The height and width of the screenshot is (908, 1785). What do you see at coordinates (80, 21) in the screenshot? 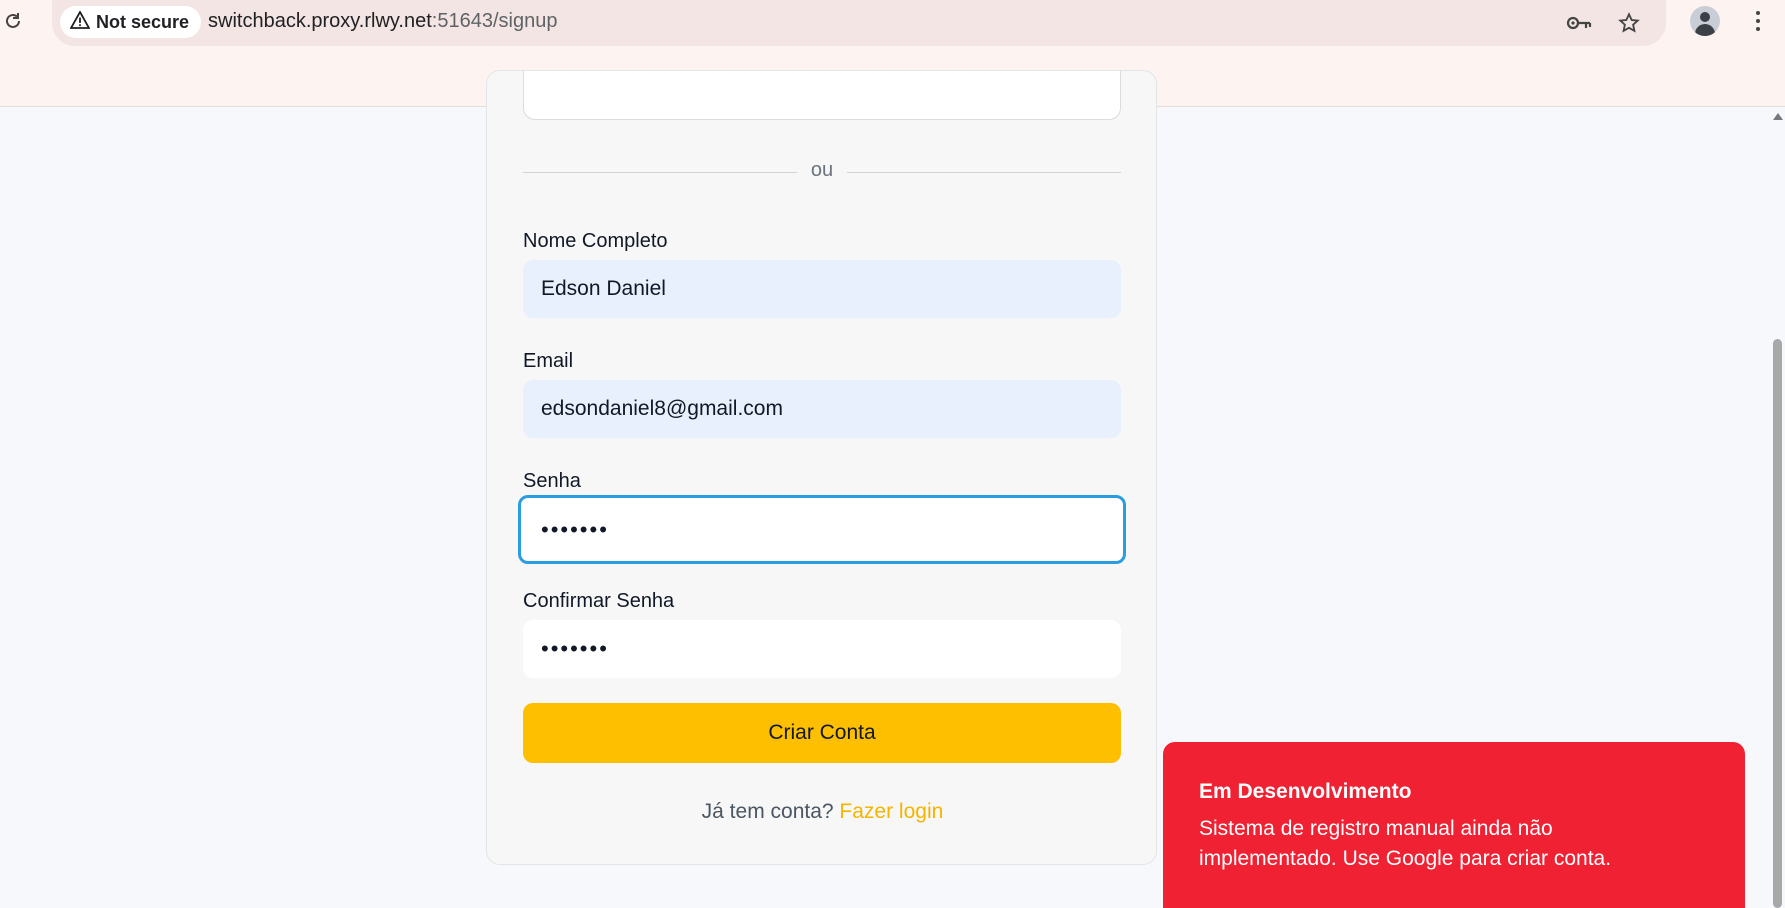
I see `warning-icon` at bounding box center [80, 21].